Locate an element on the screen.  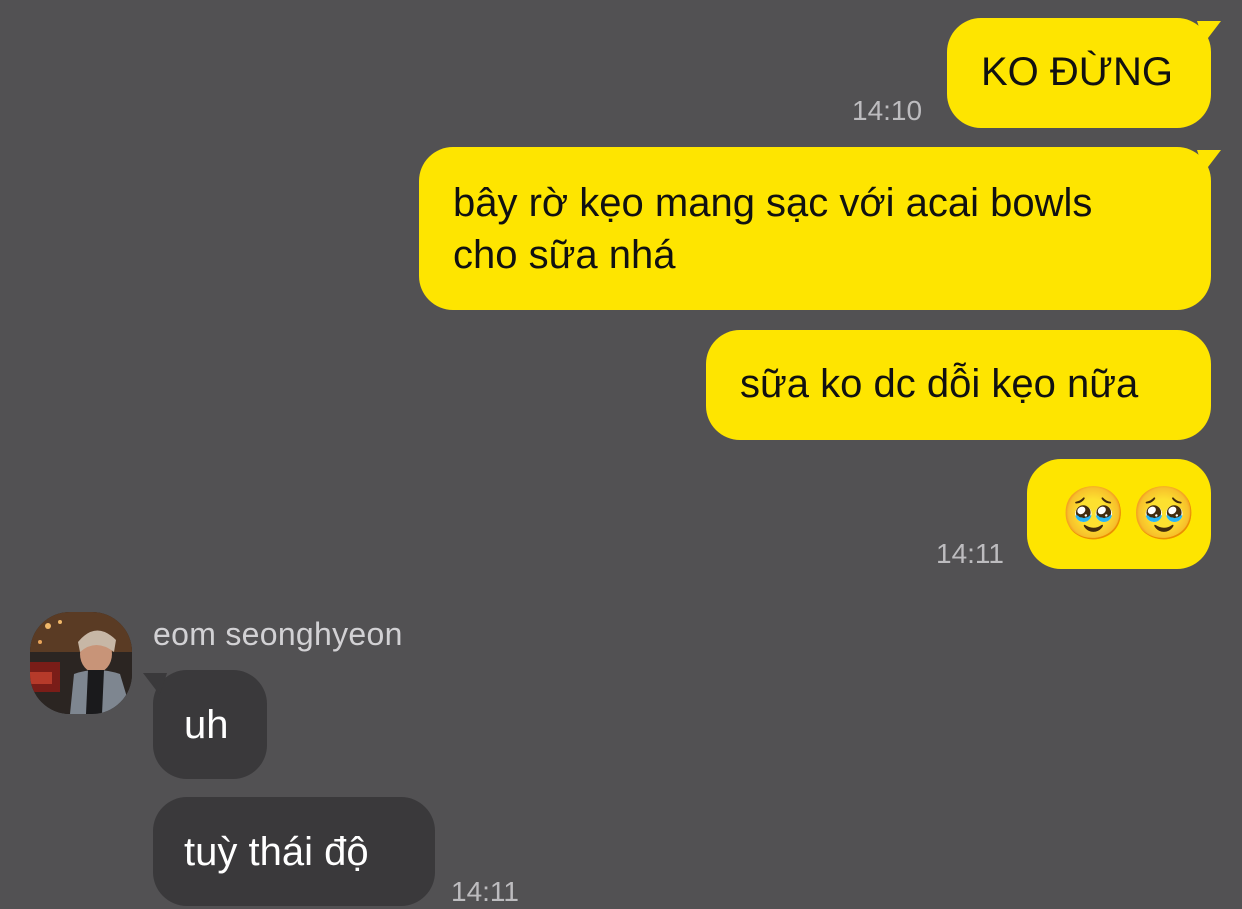
message-text: tuỳ thái độ is located at coordinates (276, 852).